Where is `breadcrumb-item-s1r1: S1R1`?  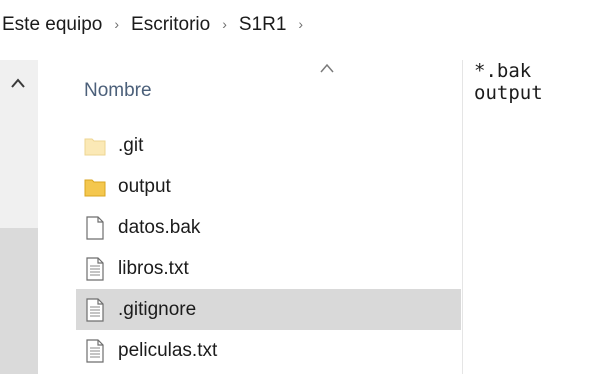 breadcrumb-item-s1r1: S1R1 is located at coordinates (263, 25).